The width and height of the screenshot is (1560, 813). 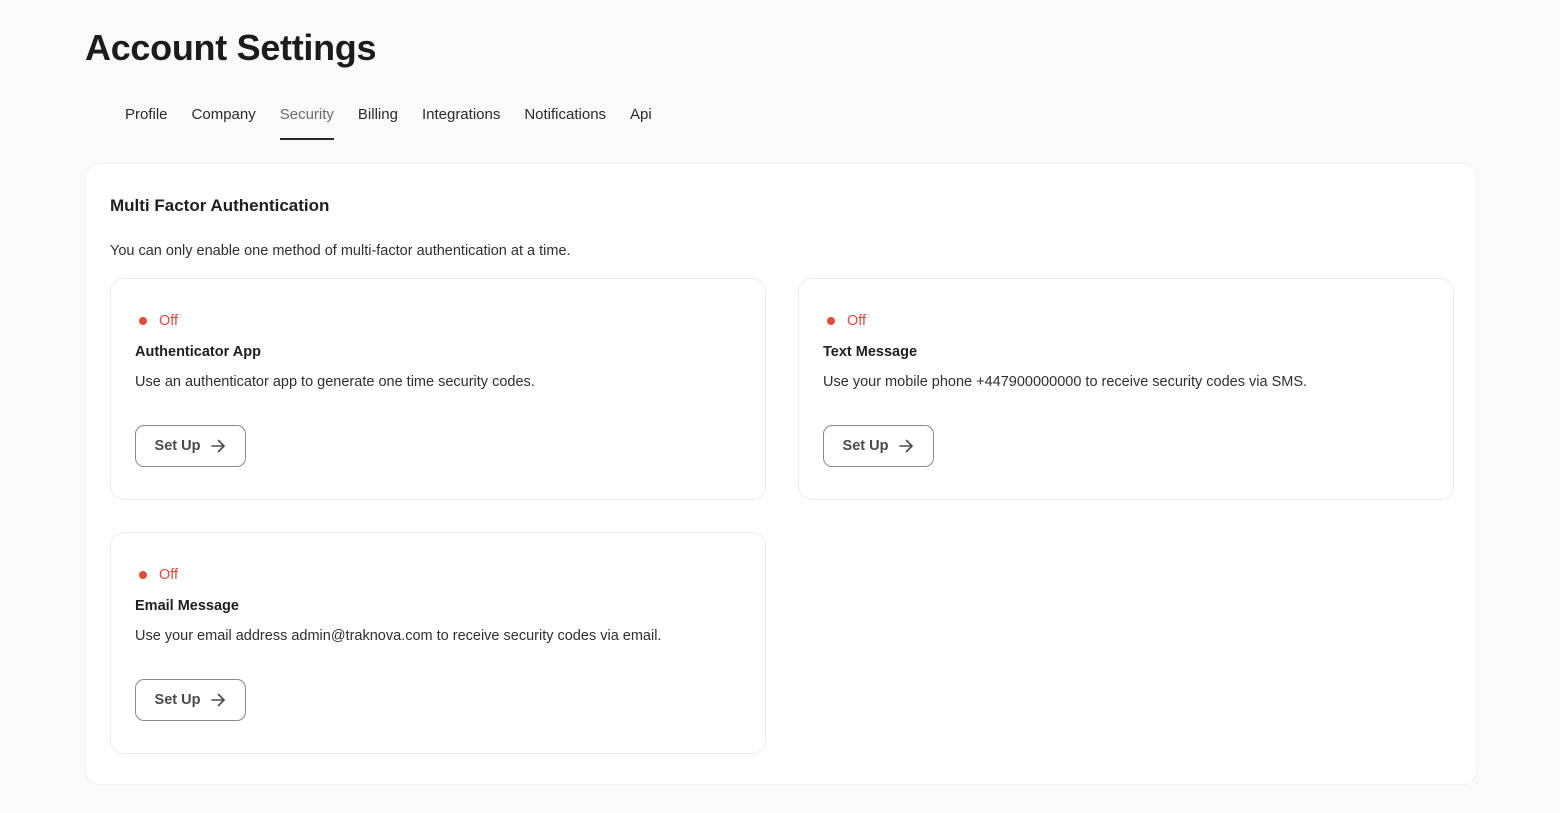 I want to click on tab-integrations: Integrations, so click(x=461, y=122).